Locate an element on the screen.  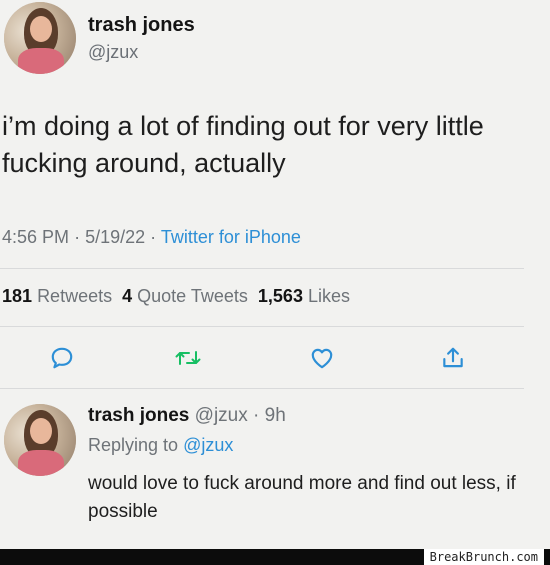
tweet-stats: 181 Retweets 4 Quote Tweets 1,563 Likes is located at coordinates (176, 296).